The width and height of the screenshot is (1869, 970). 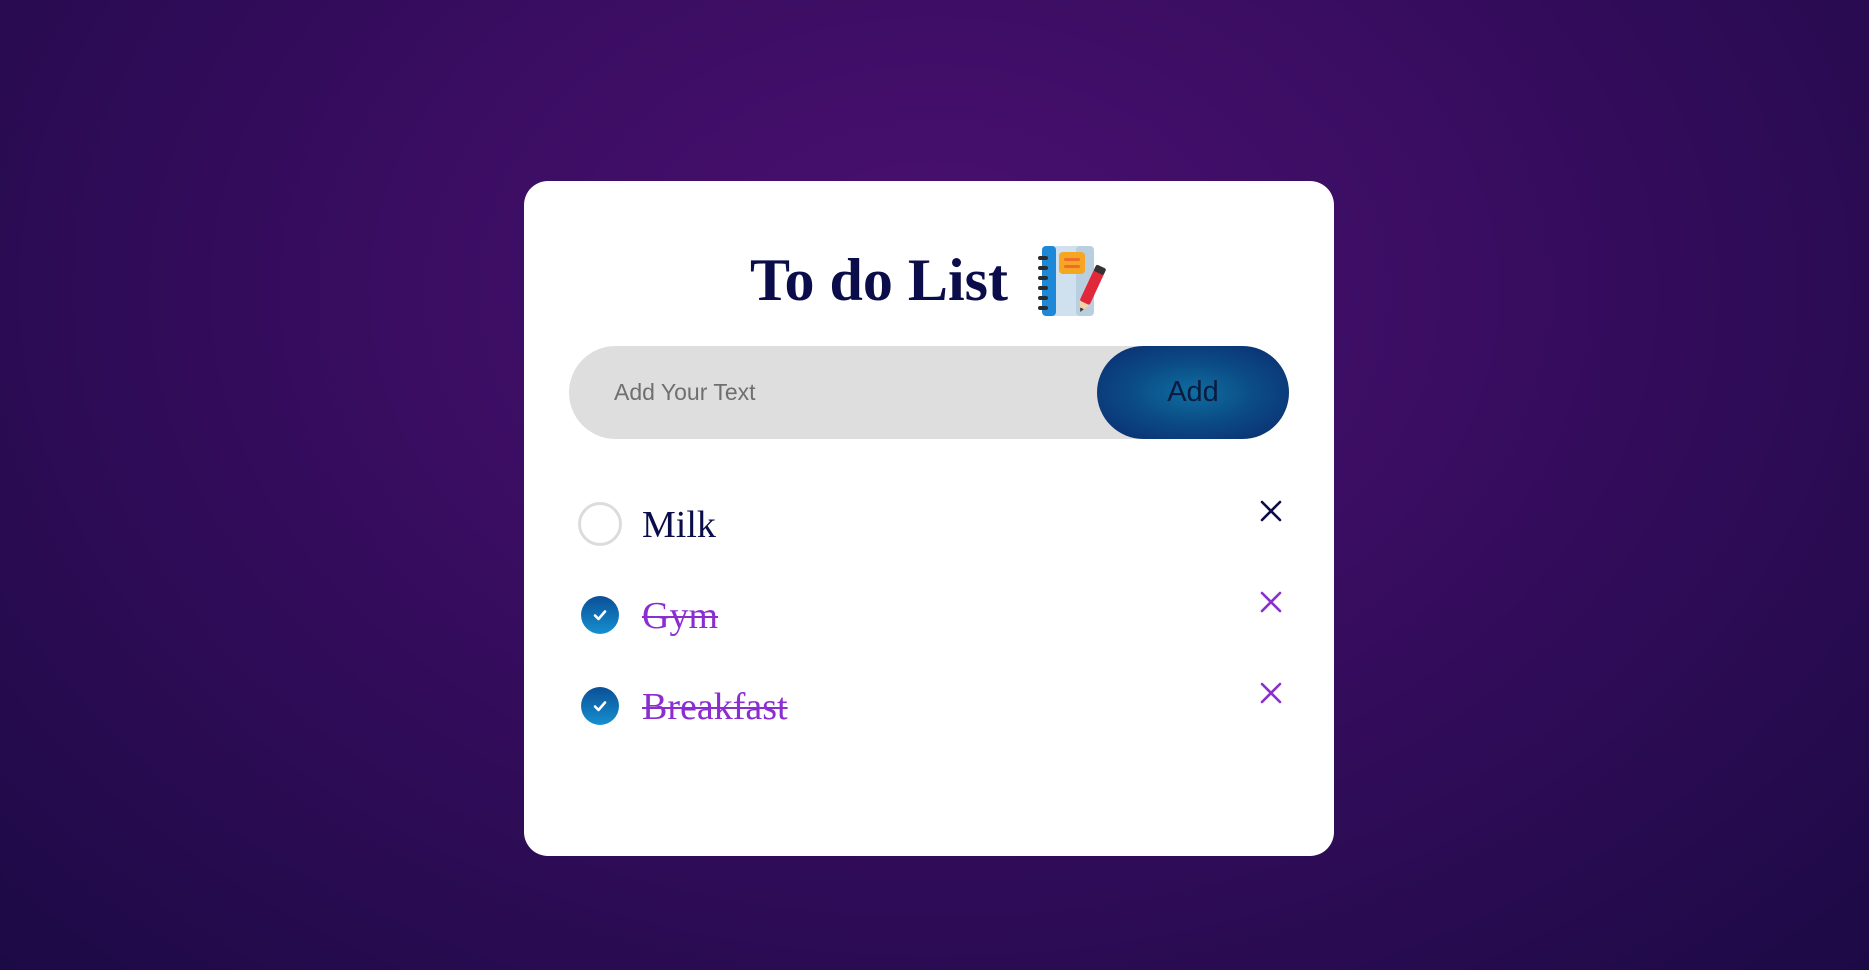 What do you see at coordinates (1193, 392) in the screenshot?
I see `add-button: Add` at bounding box center [1193, 392].